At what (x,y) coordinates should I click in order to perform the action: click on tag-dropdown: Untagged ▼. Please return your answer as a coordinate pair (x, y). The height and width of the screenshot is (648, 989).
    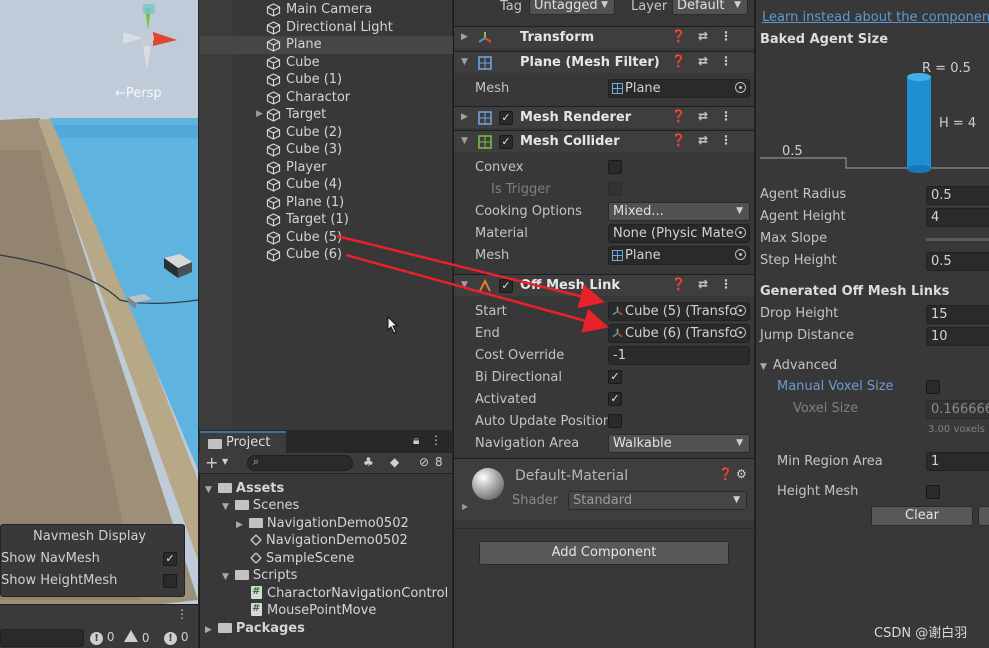
    Looking at the image, I should click on (572, 7).